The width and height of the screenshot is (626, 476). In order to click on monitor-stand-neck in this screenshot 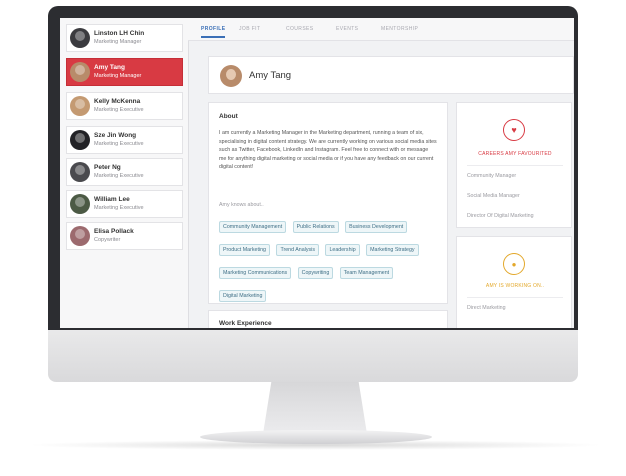, I will do `click(315, 408)`.